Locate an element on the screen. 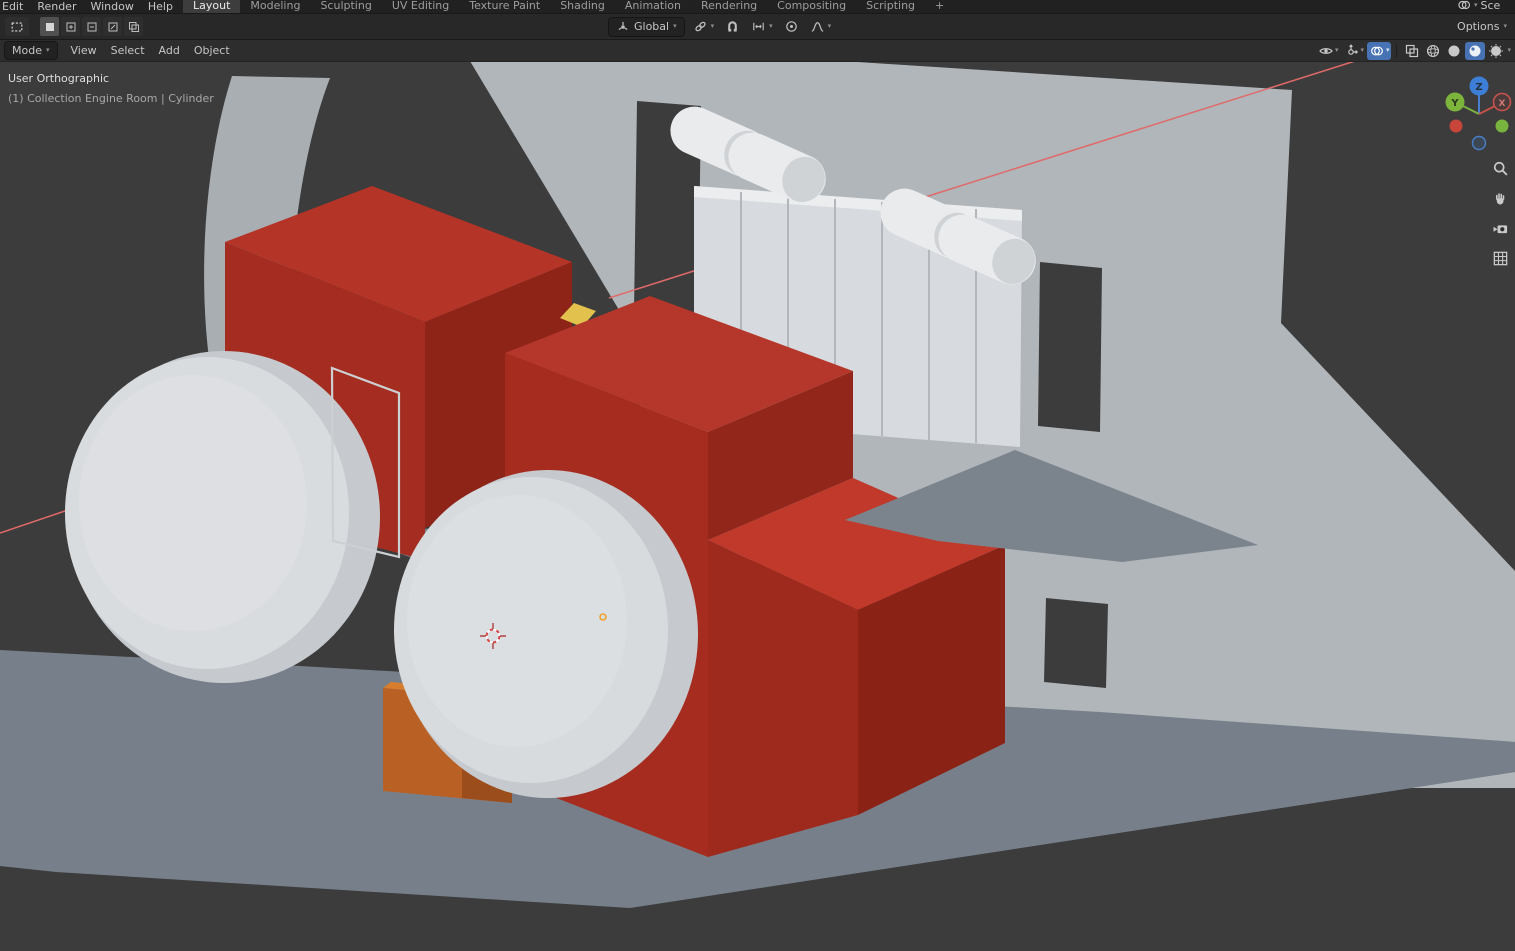 Image resolution: width=1515 pixels, height=951 pixels. zoom-button is located at coordinates (1500, 168).